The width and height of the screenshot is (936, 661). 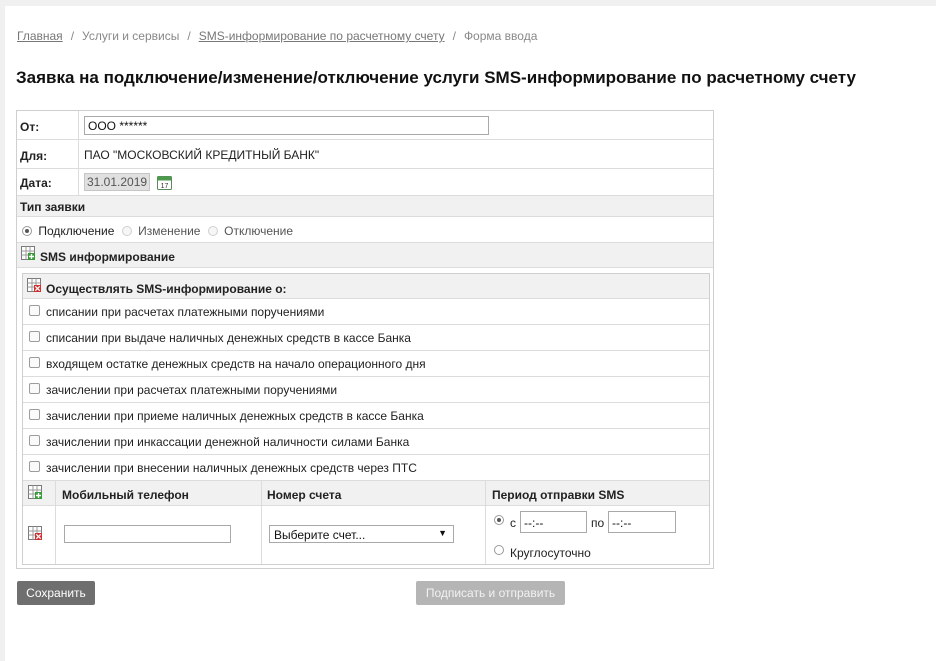 What do you see at coordinates (259, 231) in the screenshot?
I see `radio-disable-label: Отключение` at bounding box center [259, 231].